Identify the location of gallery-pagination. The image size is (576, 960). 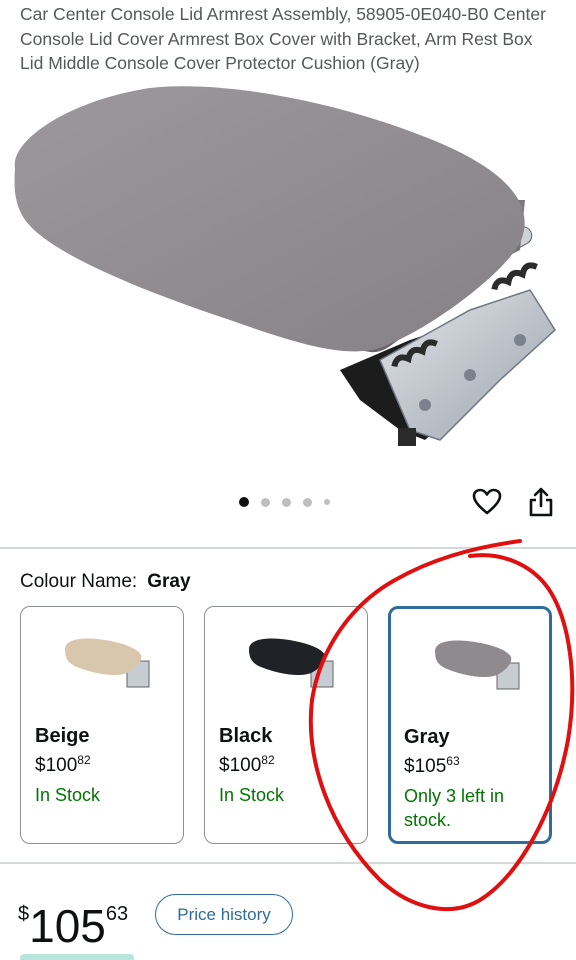
(290, 502).